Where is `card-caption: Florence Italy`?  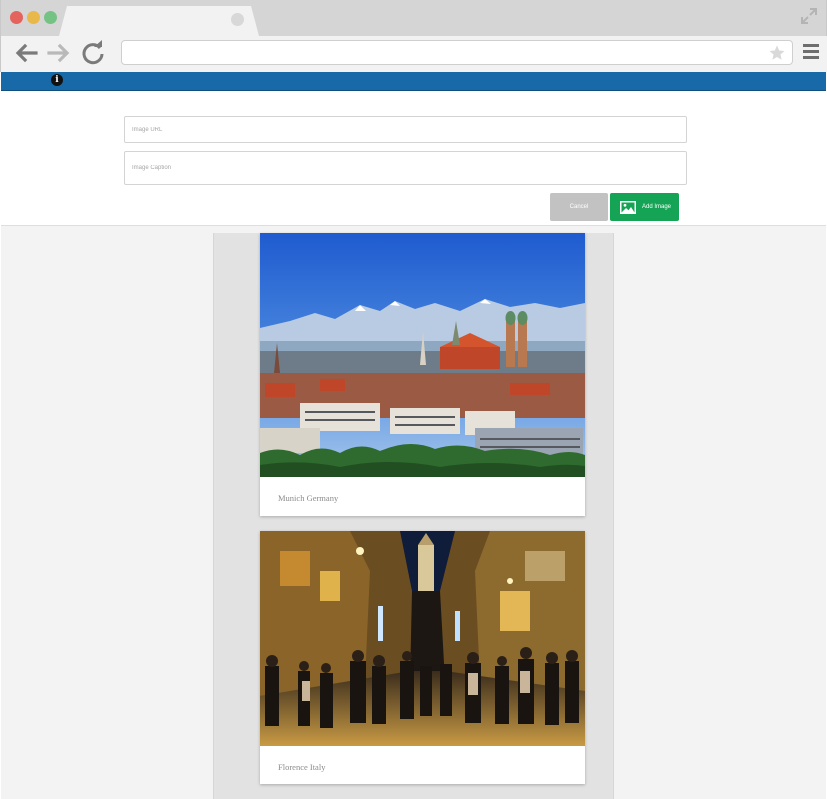
card-caption: Florence Italy is located at coordinates (302, 767).